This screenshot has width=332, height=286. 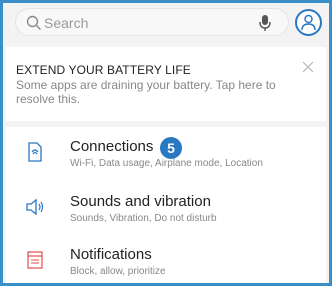 I want to click on profile-icon, so click(x=308, y=22).